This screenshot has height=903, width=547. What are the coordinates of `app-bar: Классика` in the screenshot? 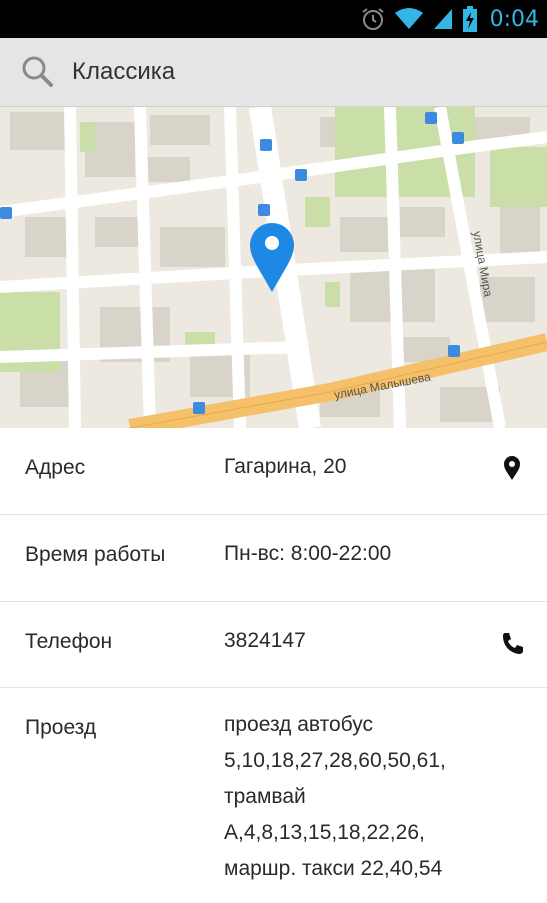 It's located at (273, 72).